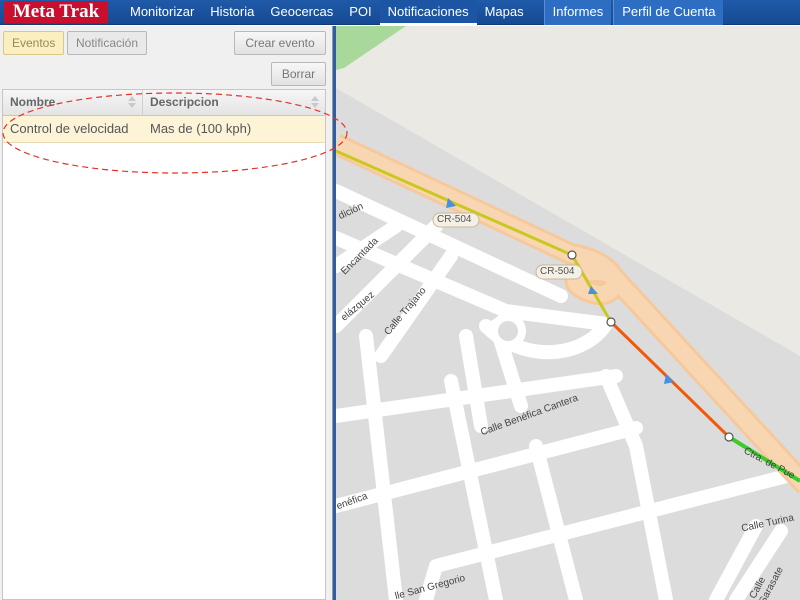 Image resolution: width=800 pixels, height=600 pixels. Describe the element at coordinates (33, 102) in the screenshot. I see `column-header-label: Nombre` at that location.